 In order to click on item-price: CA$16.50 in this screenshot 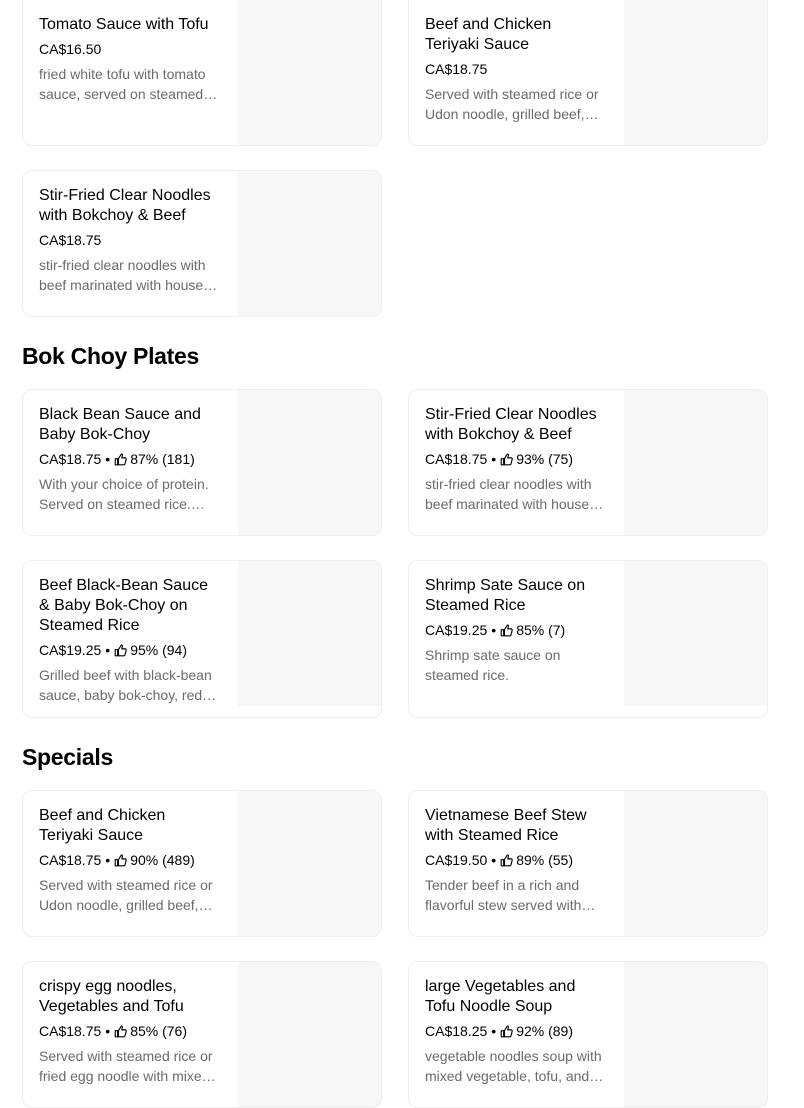, I will do `click(70, 49)`.